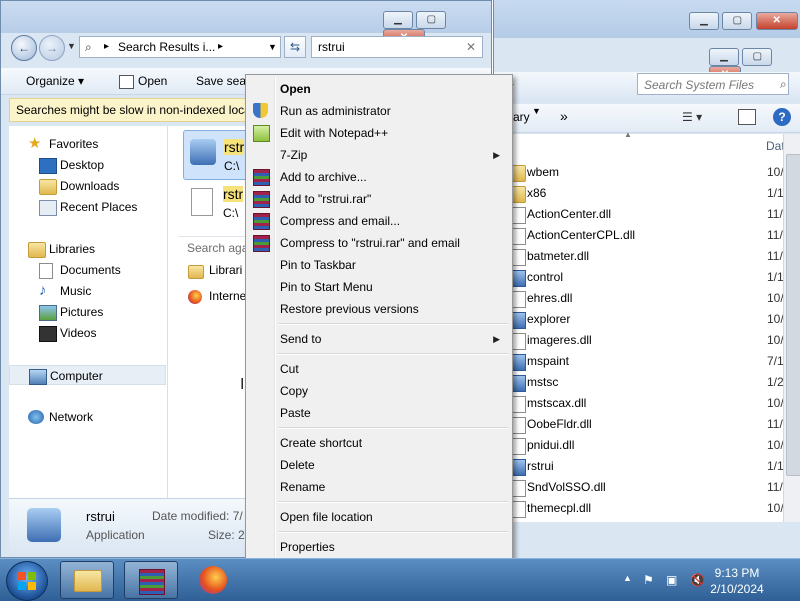 The image size is (800, 601). Describe the element at coordinates (379, 517) in the screenshot. I see `menu-item-open-file-location: Open file location` at that location.